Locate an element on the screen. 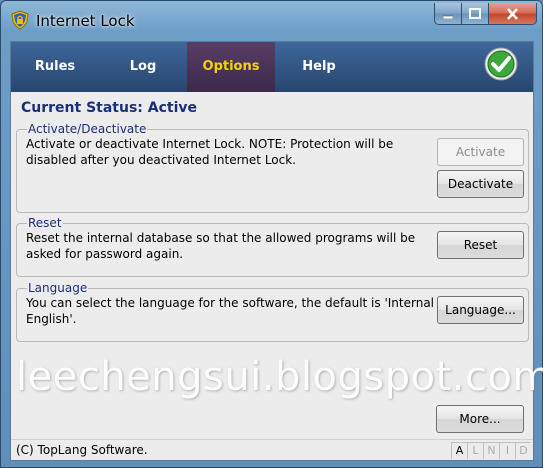 This screenshot has height=468, width=543. window-controls is located at coordinates (485, 14).